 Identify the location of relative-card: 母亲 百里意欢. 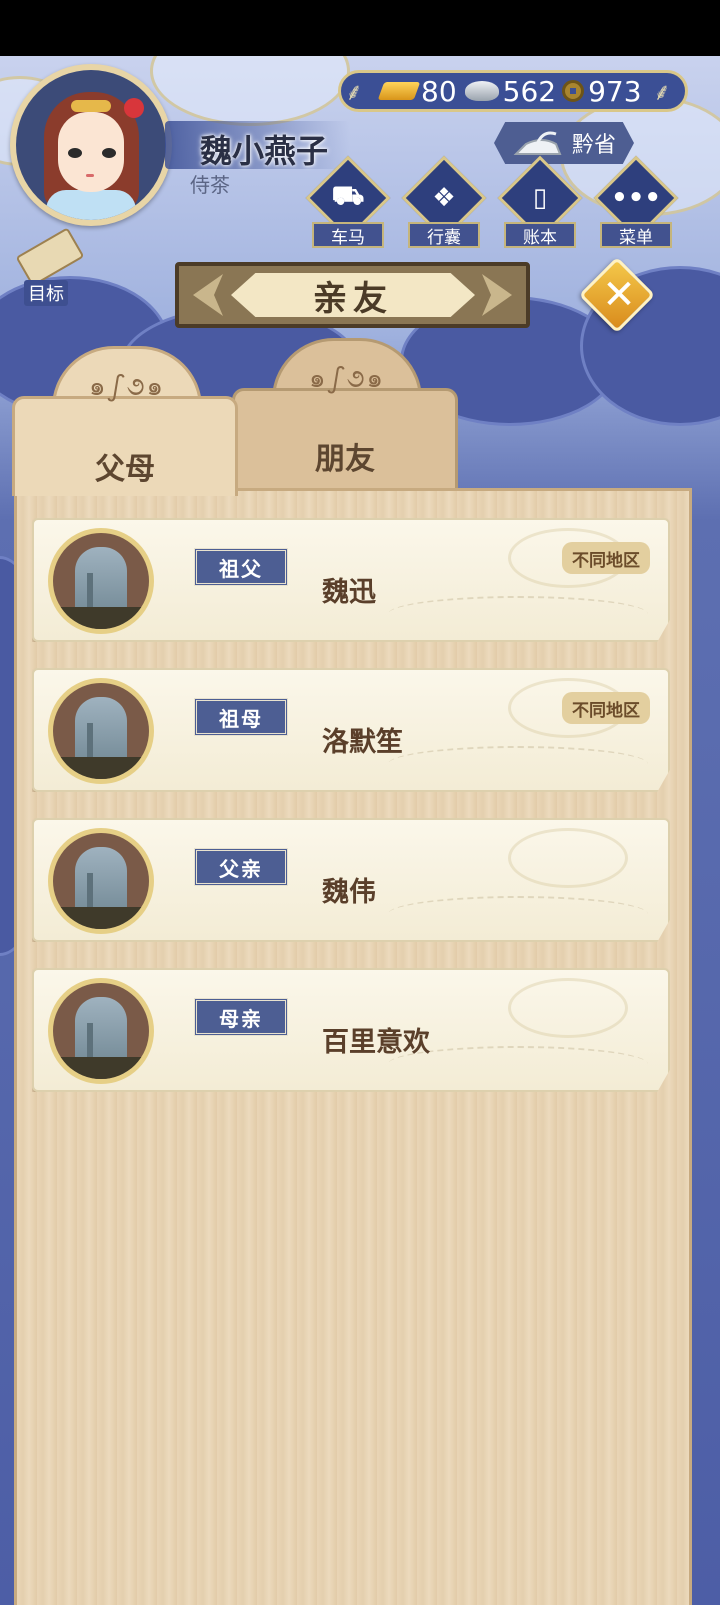
(351, 1030).